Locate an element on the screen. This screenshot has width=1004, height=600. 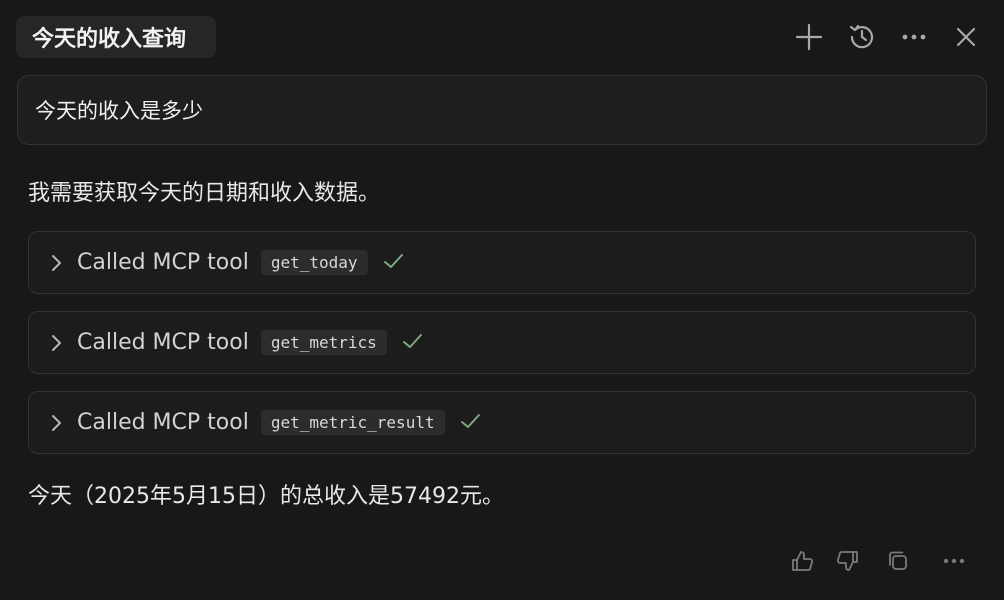
copy-icon is located at coordinates (898, 560).